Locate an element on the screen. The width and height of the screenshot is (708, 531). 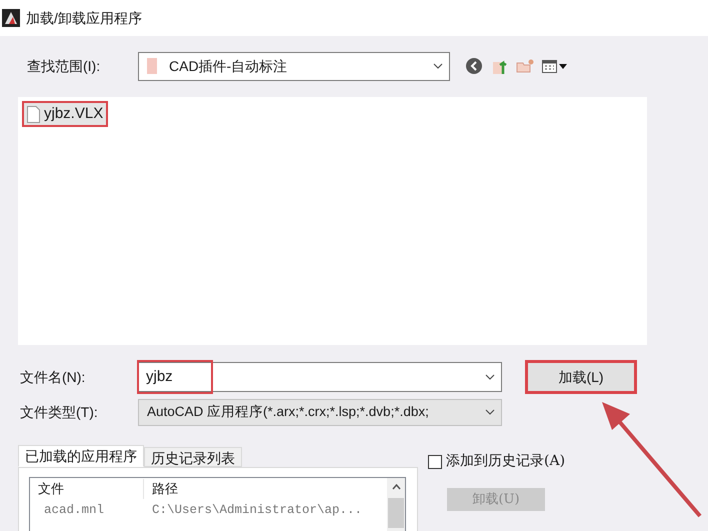
window-title: 加载/卸载应用程序 is located at coordinates (84, 18).